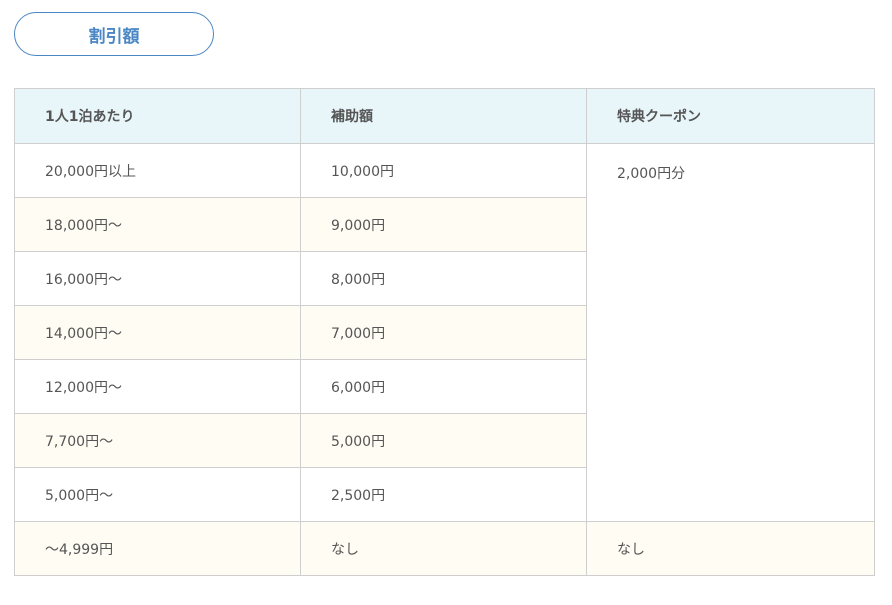 This screenshot has width=892, height=605. Describe the element at coordinates (730, 548) in the screenshot. I see `coupon-cell: なし` at that location.